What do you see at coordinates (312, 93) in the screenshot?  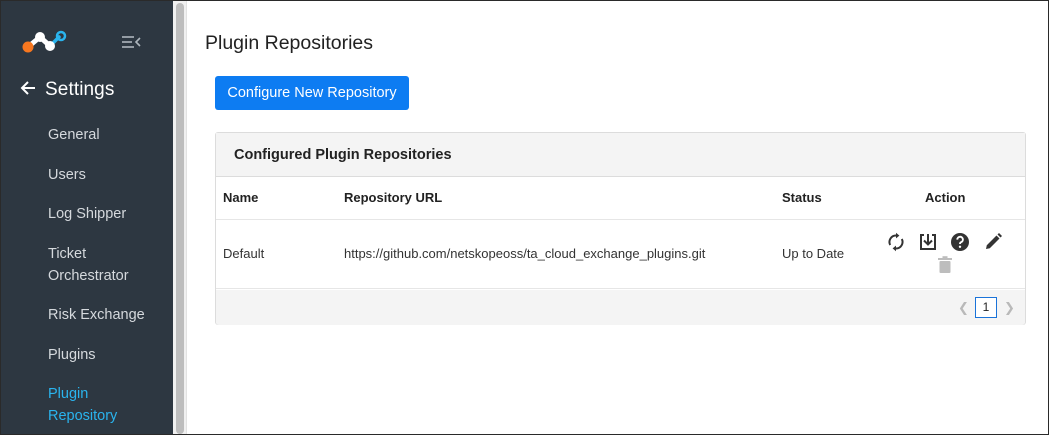 I see `configure-new-repository-button: Configure New Repository` at bounding box center [312, 93].